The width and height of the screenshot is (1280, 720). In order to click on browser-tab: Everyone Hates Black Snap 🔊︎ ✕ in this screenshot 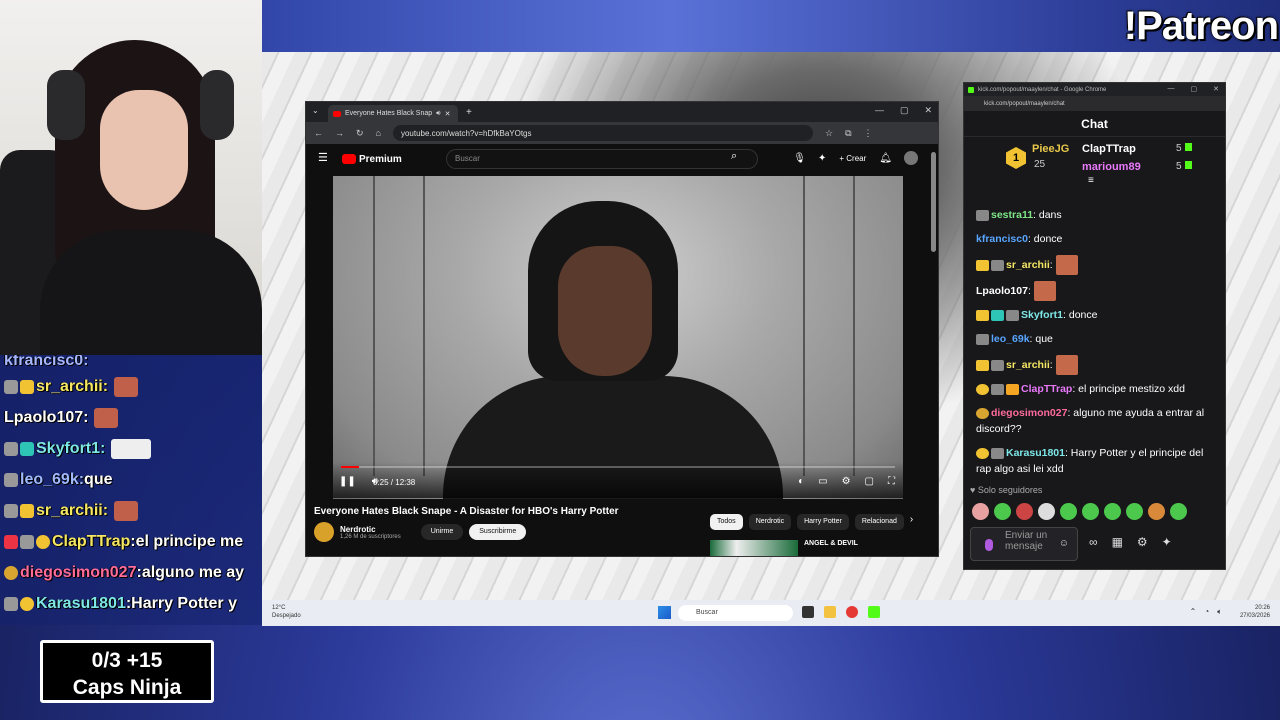, I will do `click(393, 113)`.